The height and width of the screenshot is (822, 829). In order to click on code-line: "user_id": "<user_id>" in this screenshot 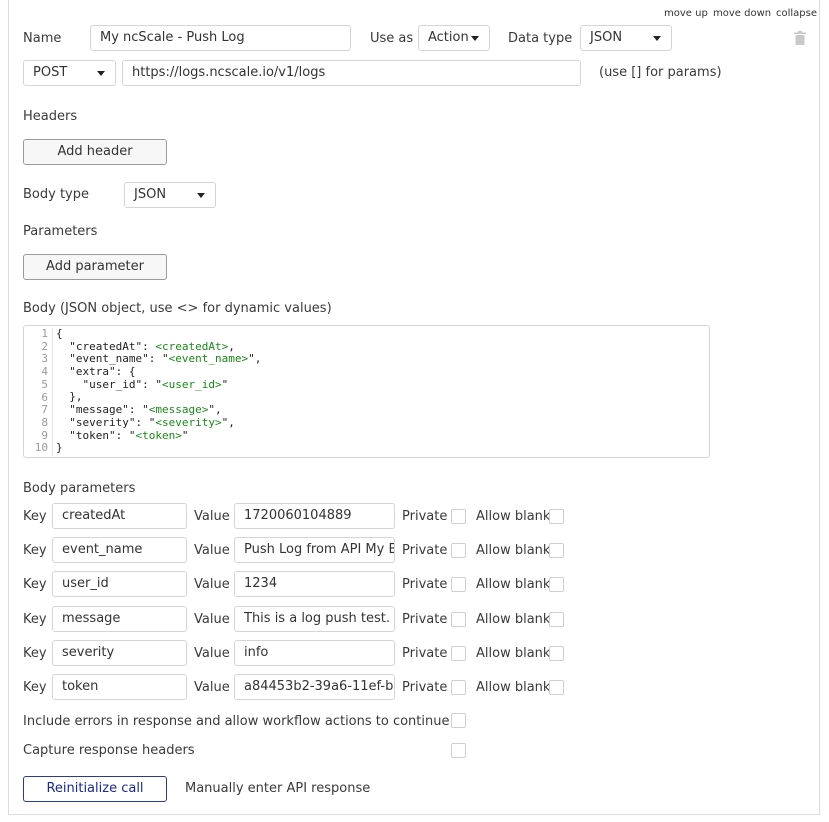, I will do `click(142, 384)`.